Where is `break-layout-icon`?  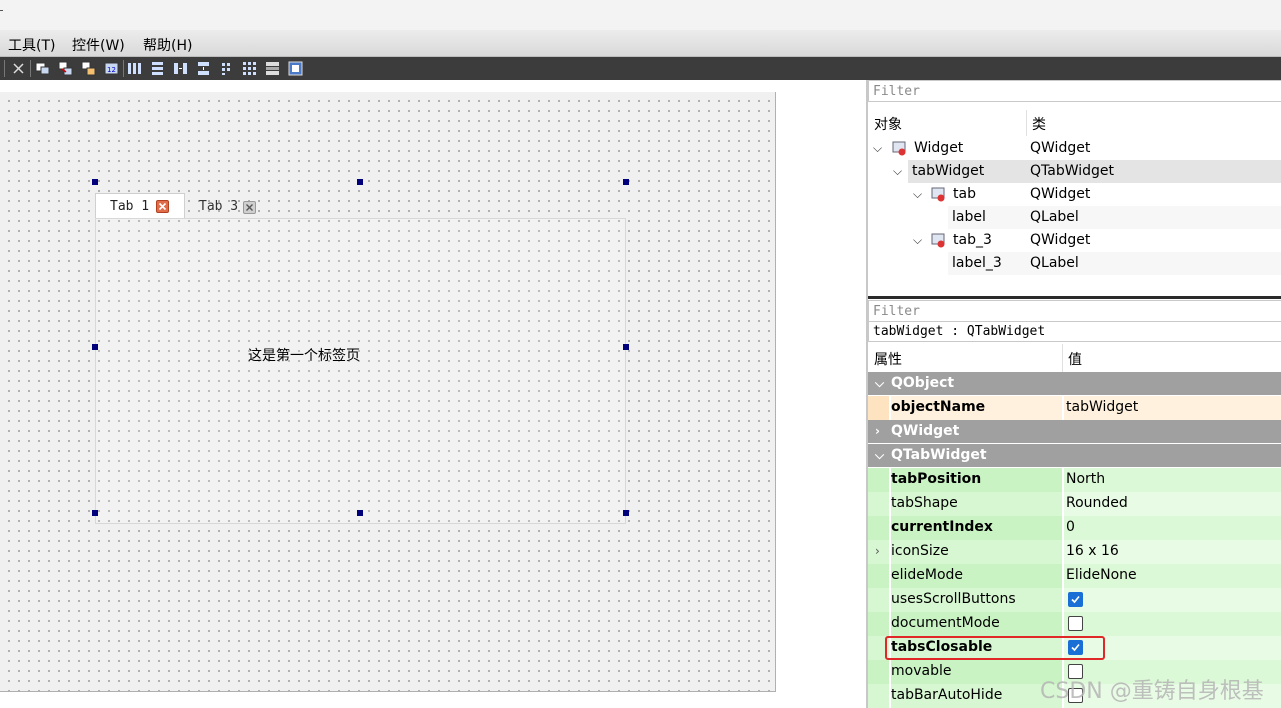
break-layout-icon is located at coordinates (272, 68).